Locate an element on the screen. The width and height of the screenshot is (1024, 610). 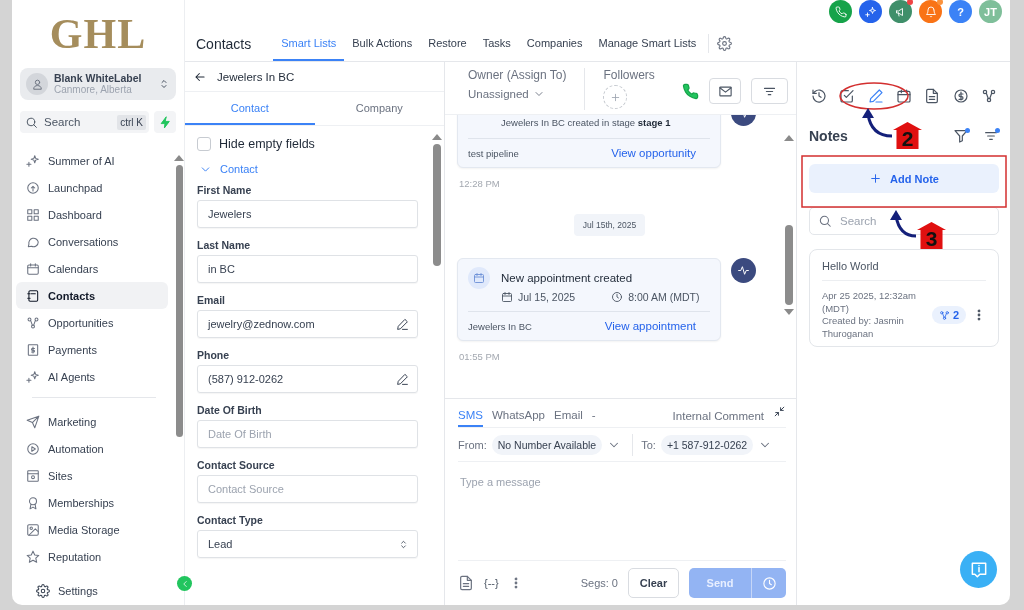
nav-item: Payments is located at coordinates (92, 349).